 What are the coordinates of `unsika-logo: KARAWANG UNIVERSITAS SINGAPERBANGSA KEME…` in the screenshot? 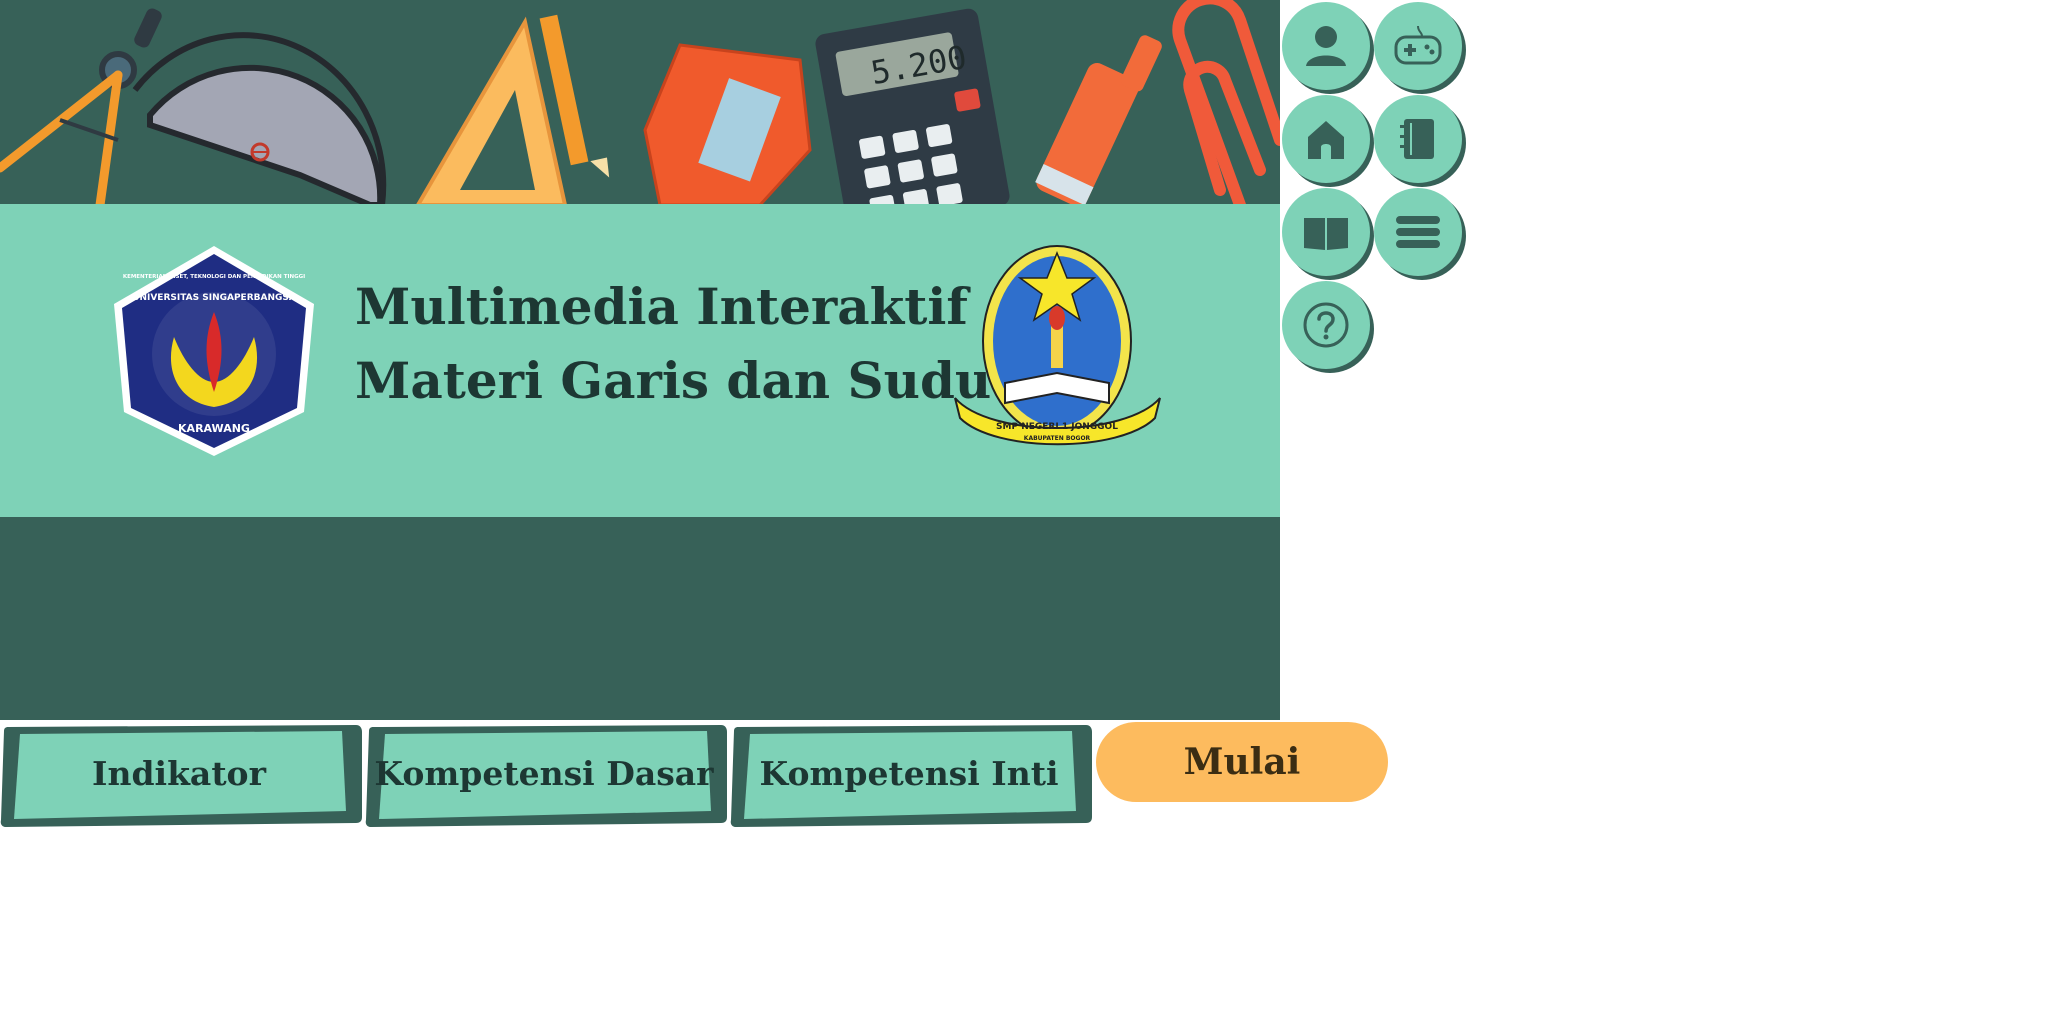 It's located at (214, 351).